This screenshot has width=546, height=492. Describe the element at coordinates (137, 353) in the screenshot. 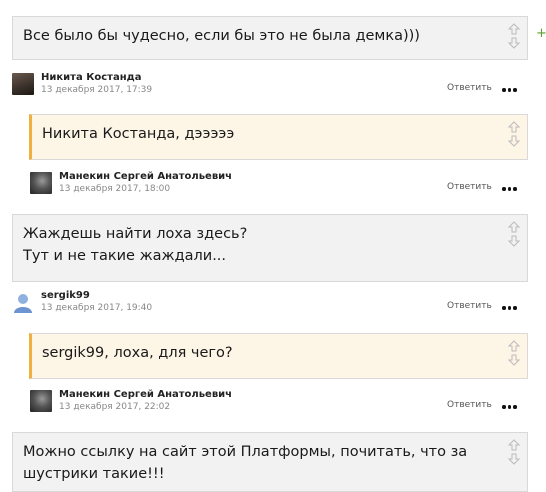

I see `comment-text: sergik99, лоха, для чего?` at that location.